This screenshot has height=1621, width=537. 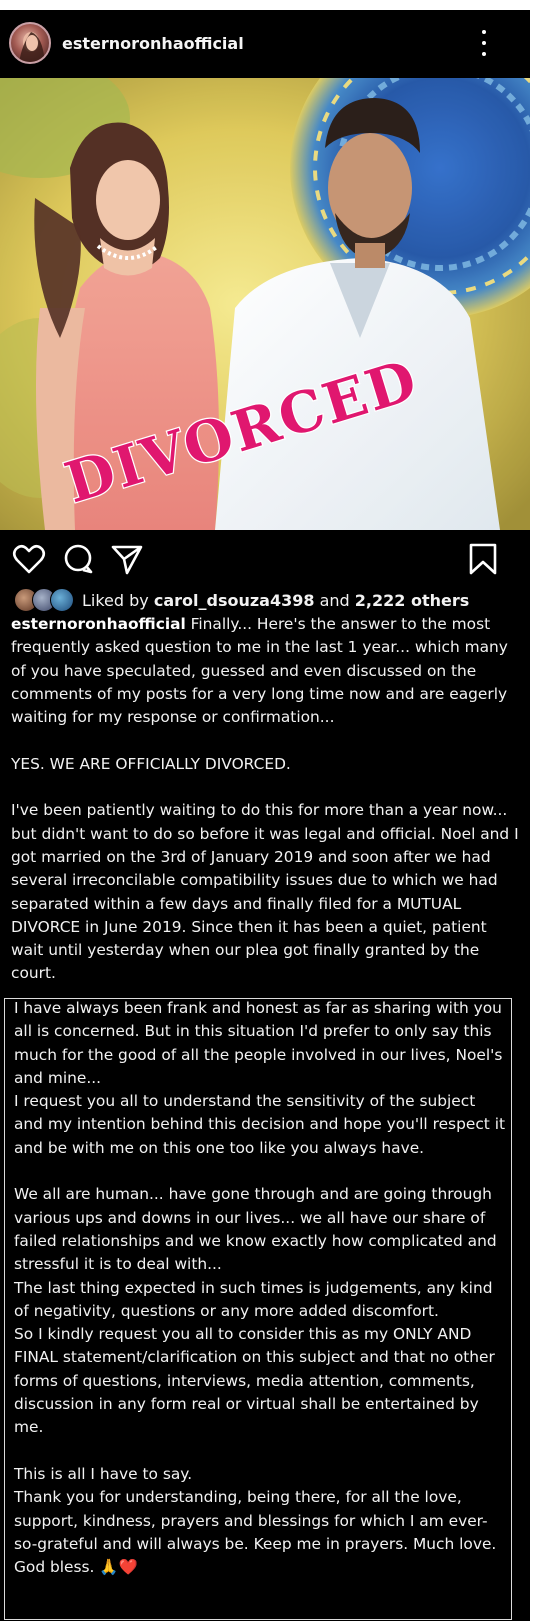 What do you see at coordinates (265, 44) in the screenshot?
I see `post-header: esternoronhaofficial` at bounding box center [265, 44].